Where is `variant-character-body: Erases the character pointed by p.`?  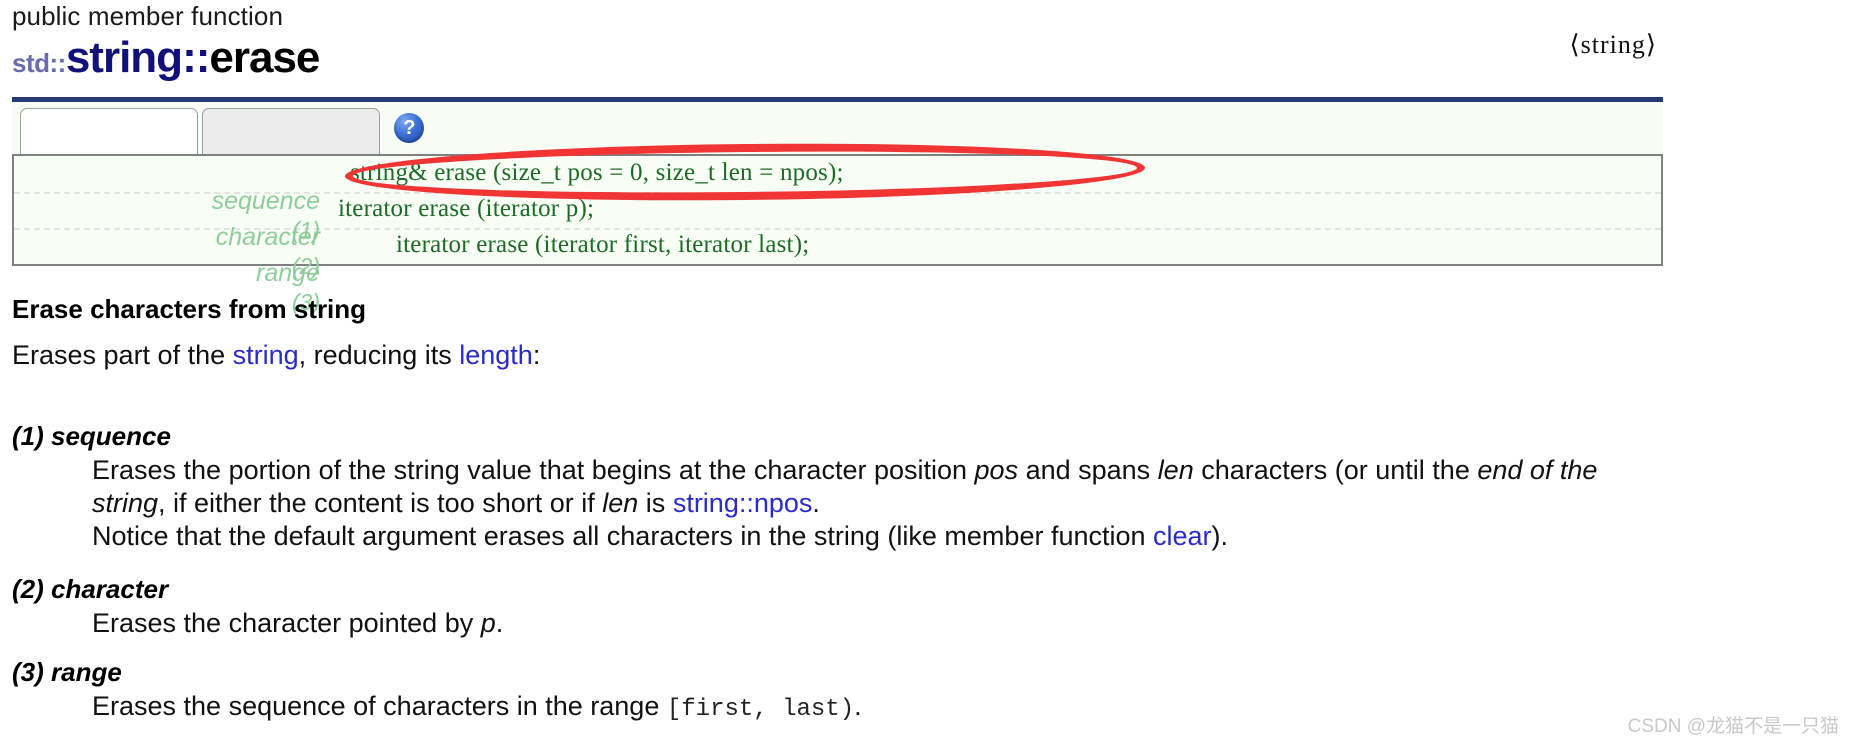 variant-character-body: Erases the character pointed by p. is located at coordinates (872, 623).